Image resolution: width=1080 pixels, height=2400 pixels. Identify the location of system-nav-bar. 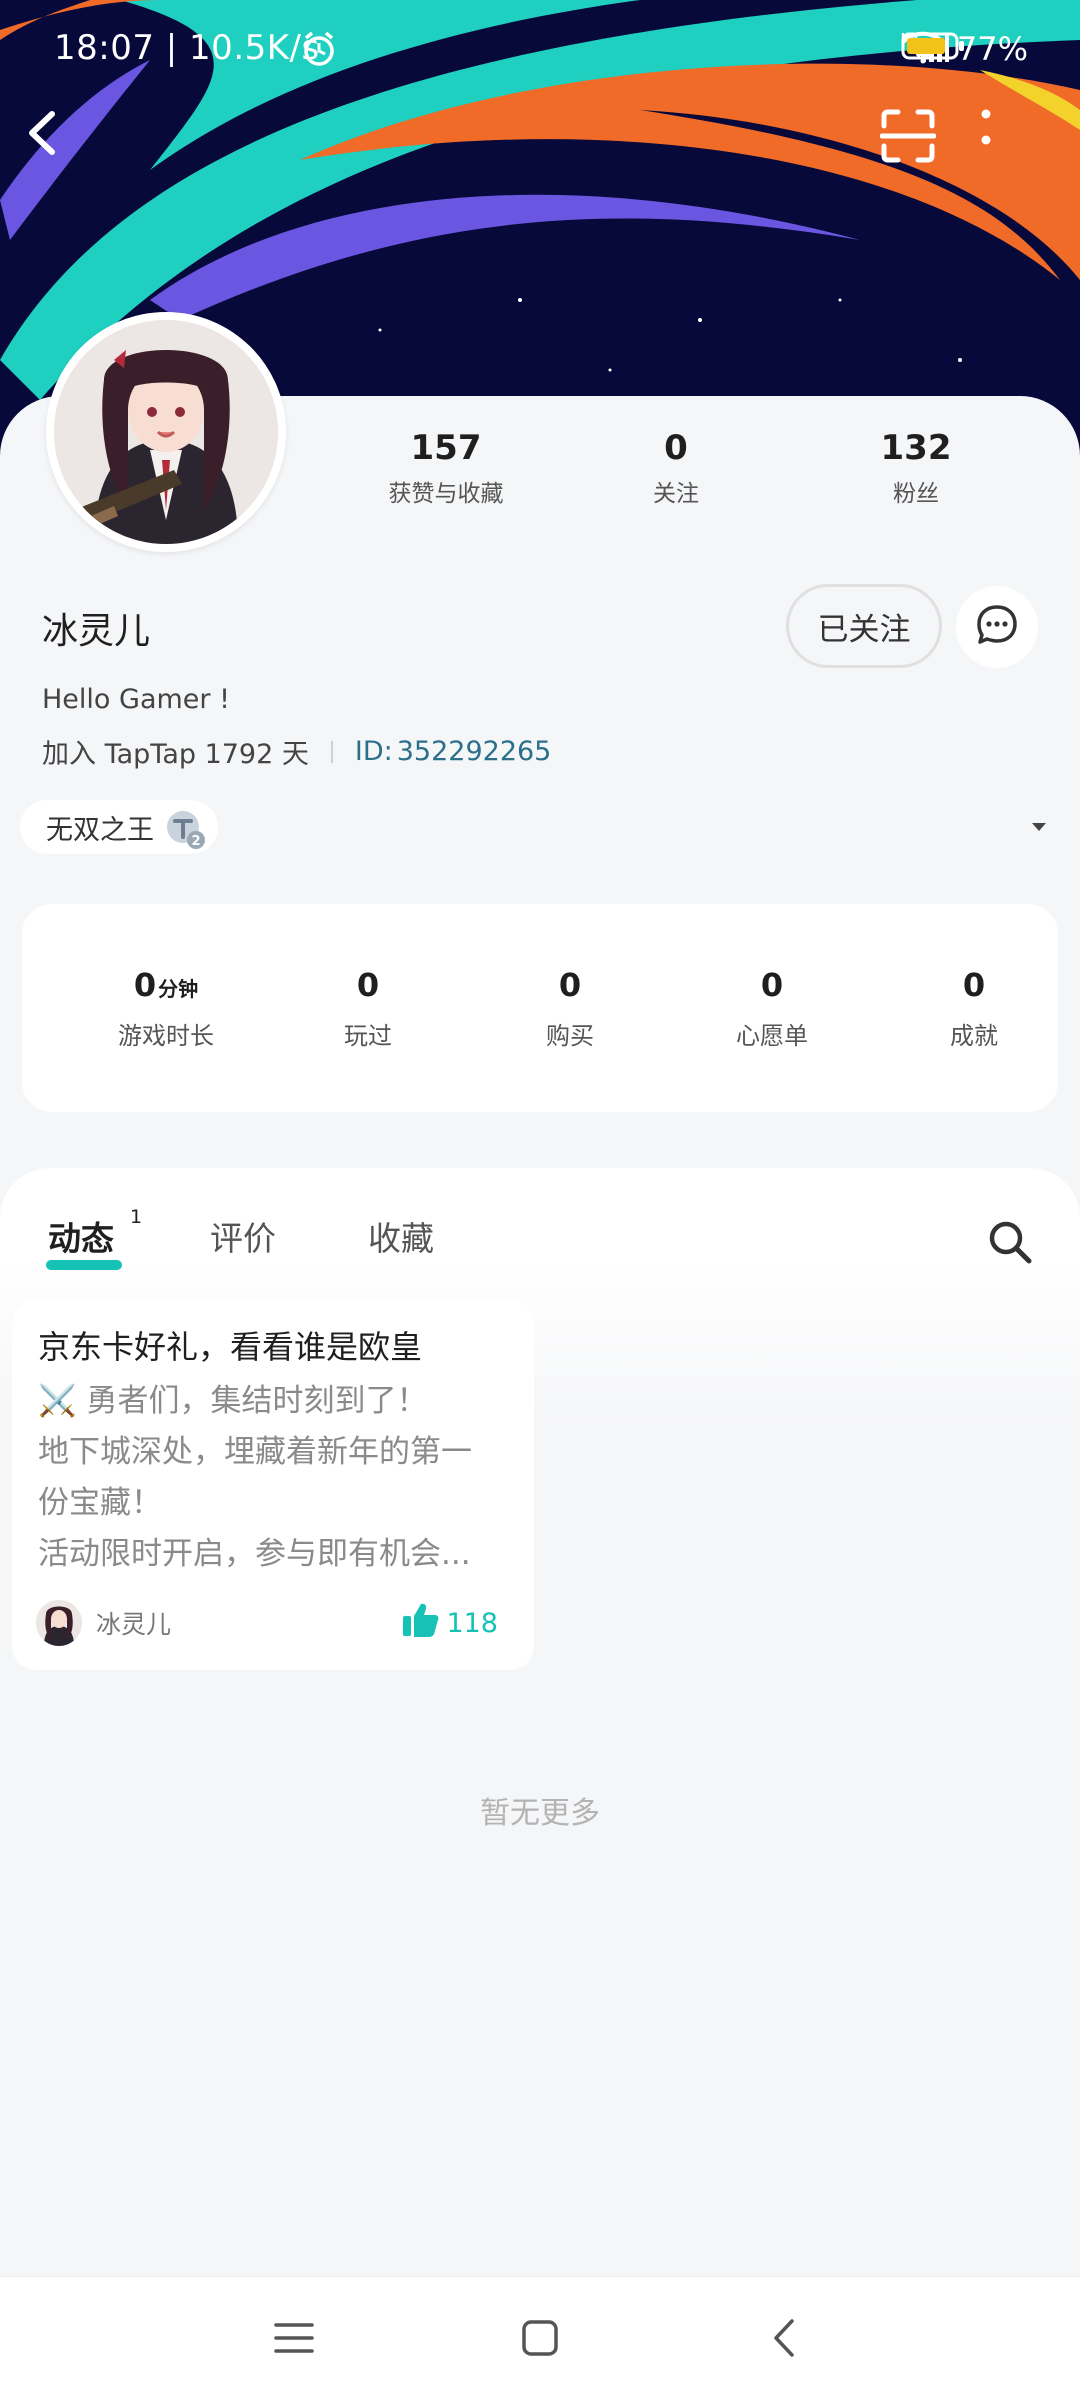
(540, 2338).